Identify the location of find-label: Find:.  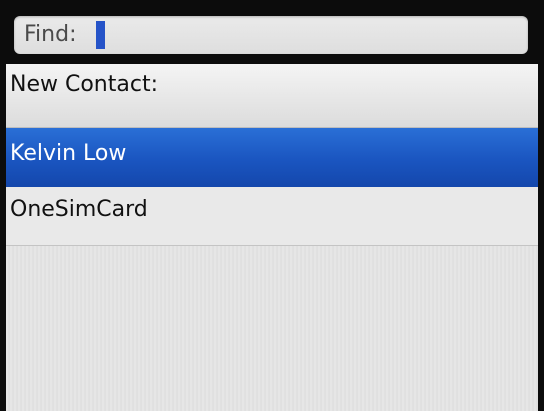
(50, 34).